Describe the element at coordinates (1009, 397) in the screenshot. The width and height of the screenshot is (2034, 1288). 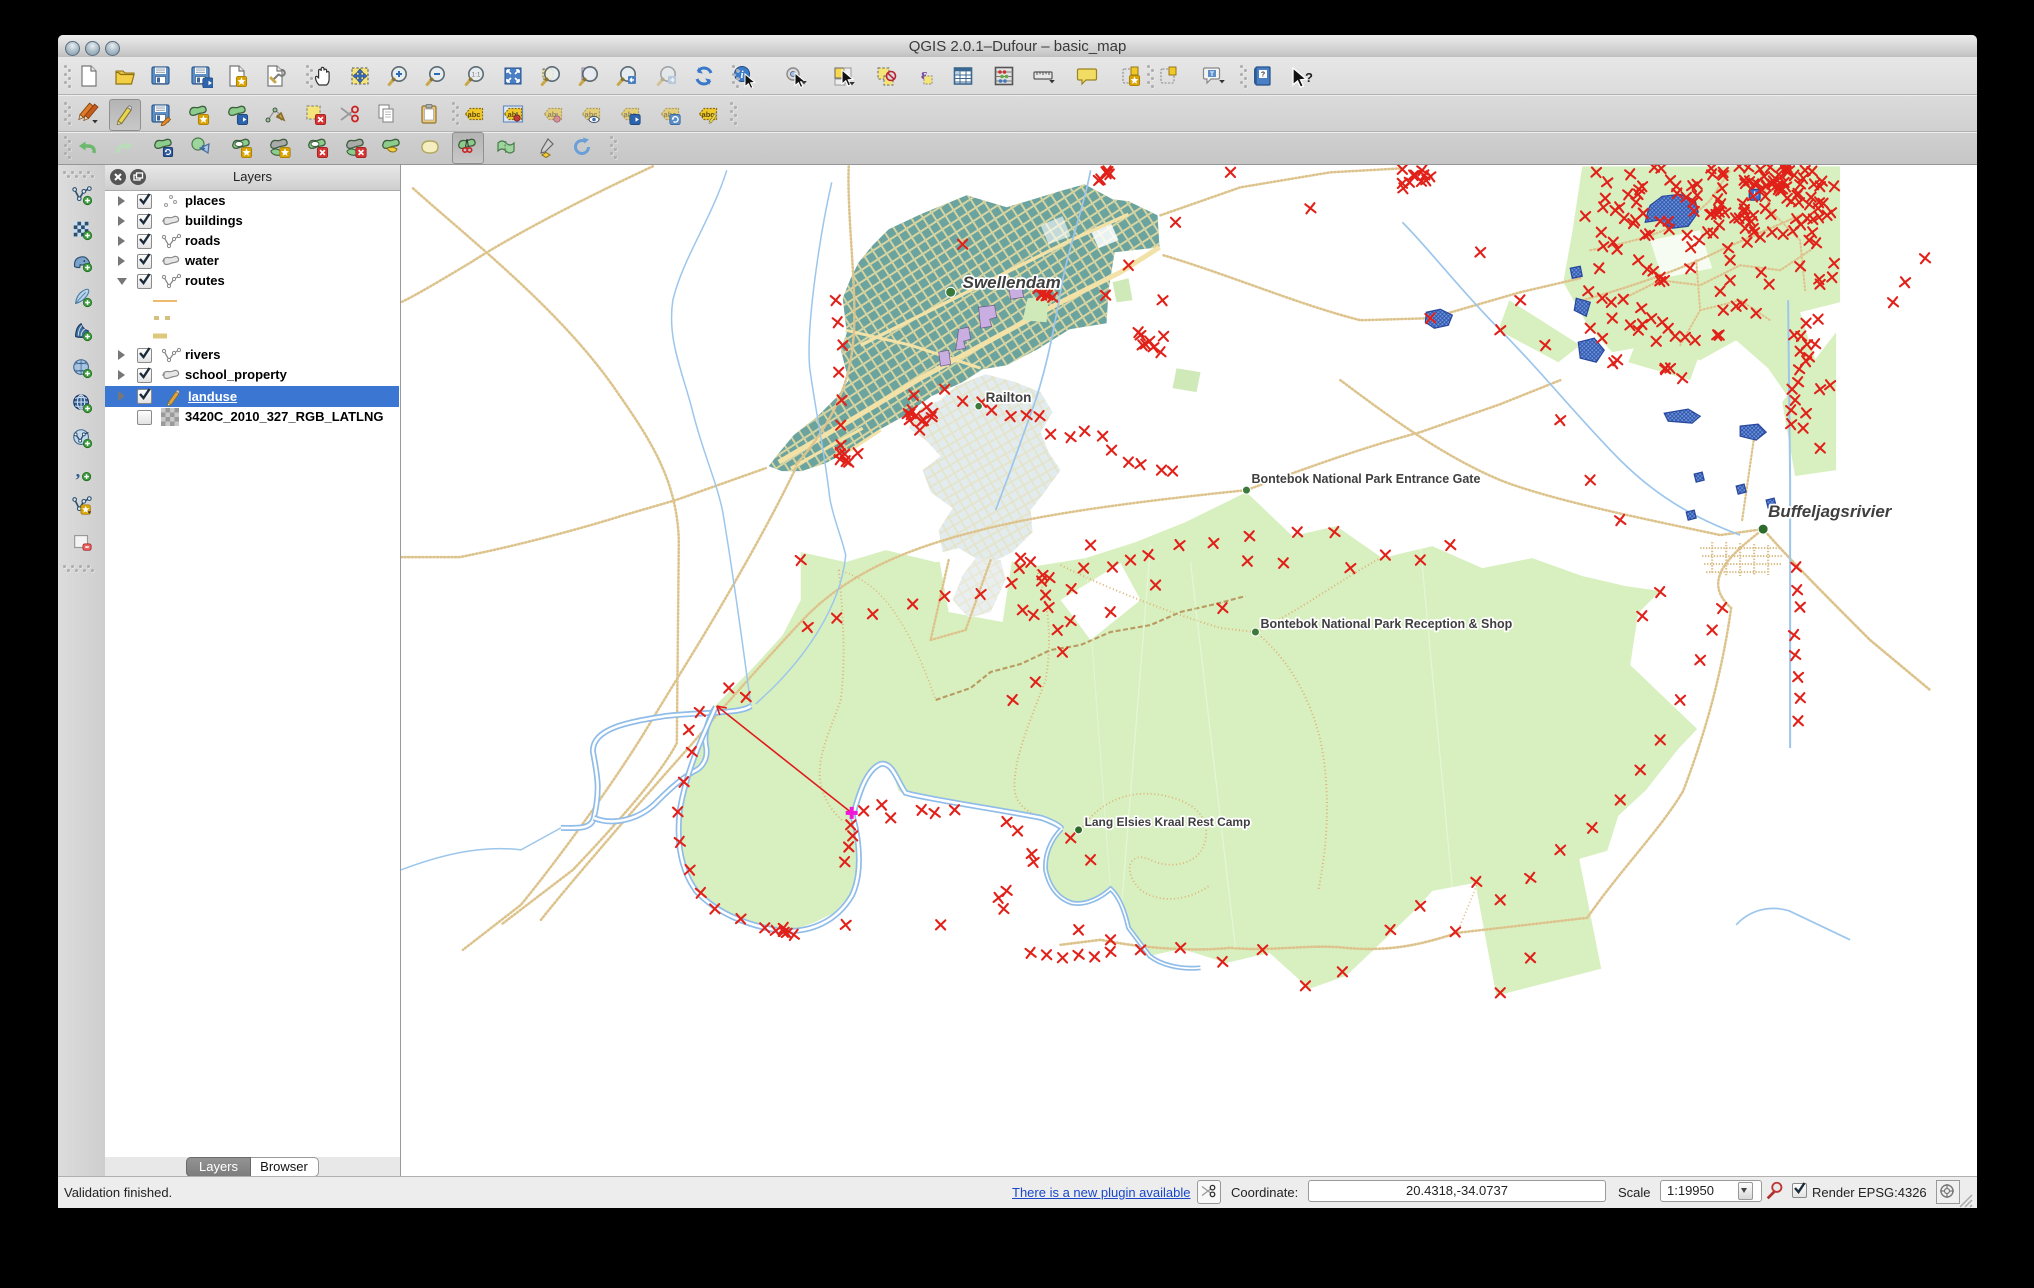
I see `svg-text: Railton` at that location.